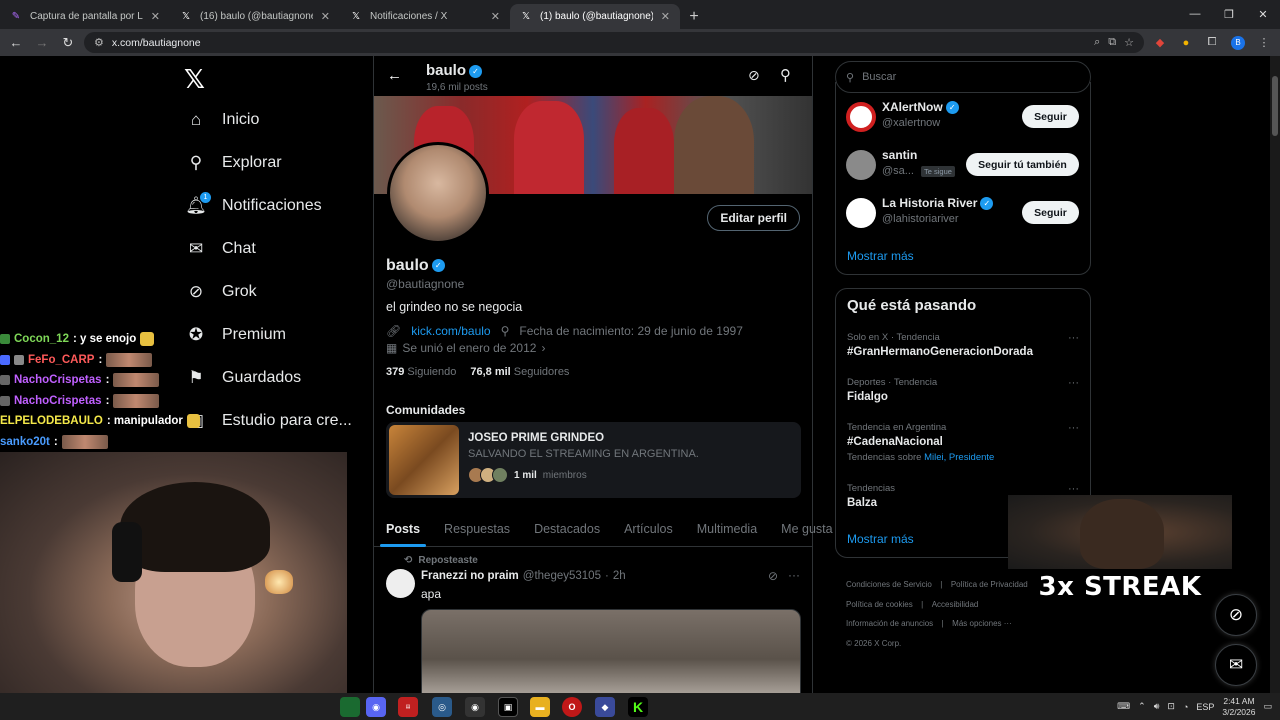 The height and width of the screenshot is (720, 1280). What do you see at coordinates (234, 163) in the screenshot?
I see `sidebar-item-explorar: ⚲ Explorar` at bounding box center [234, 163].